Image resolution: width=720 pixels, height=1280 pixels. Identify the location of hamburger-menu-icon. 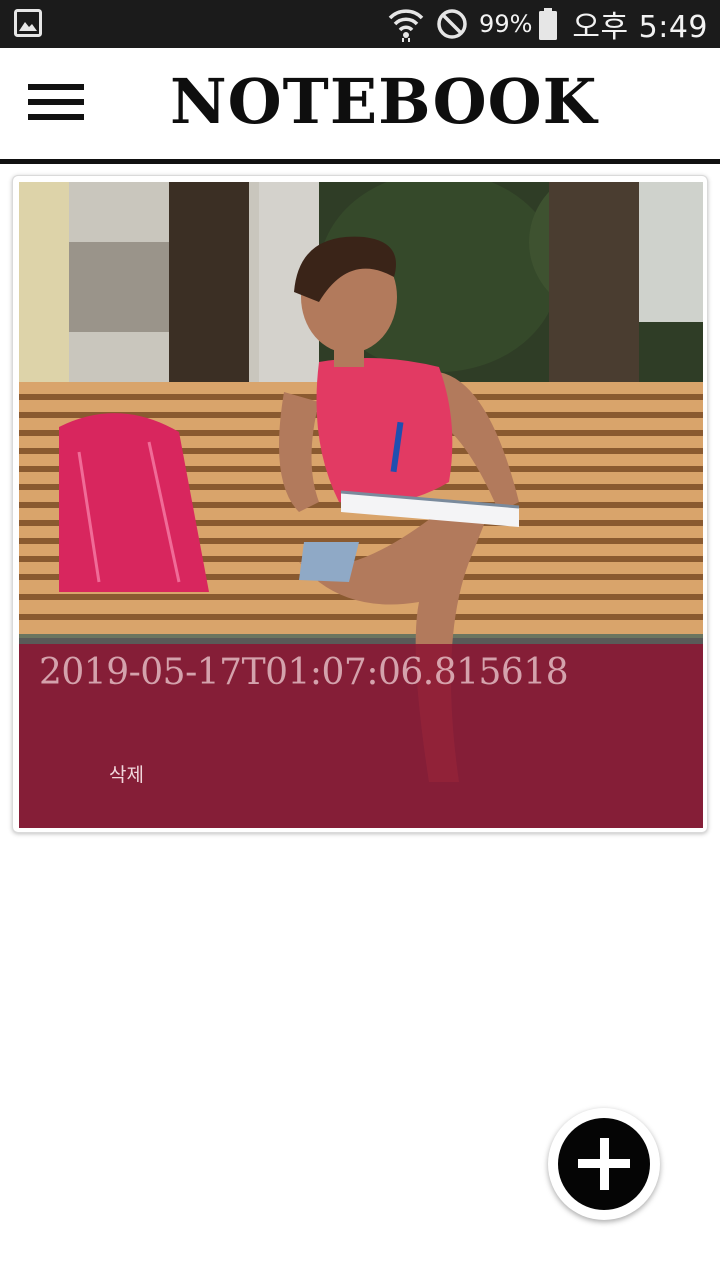
(56, 100).